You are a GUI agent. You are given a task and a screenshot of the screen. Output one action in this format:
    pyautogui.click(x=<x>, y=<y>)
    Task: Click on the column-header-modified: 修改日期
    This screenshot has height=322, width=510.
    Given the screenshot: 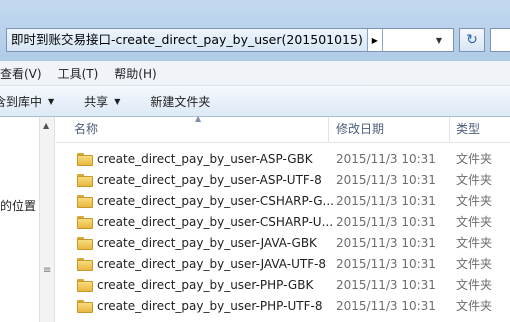 What is the action you would take?
    pyautogui.click(x=360, y=129)
    